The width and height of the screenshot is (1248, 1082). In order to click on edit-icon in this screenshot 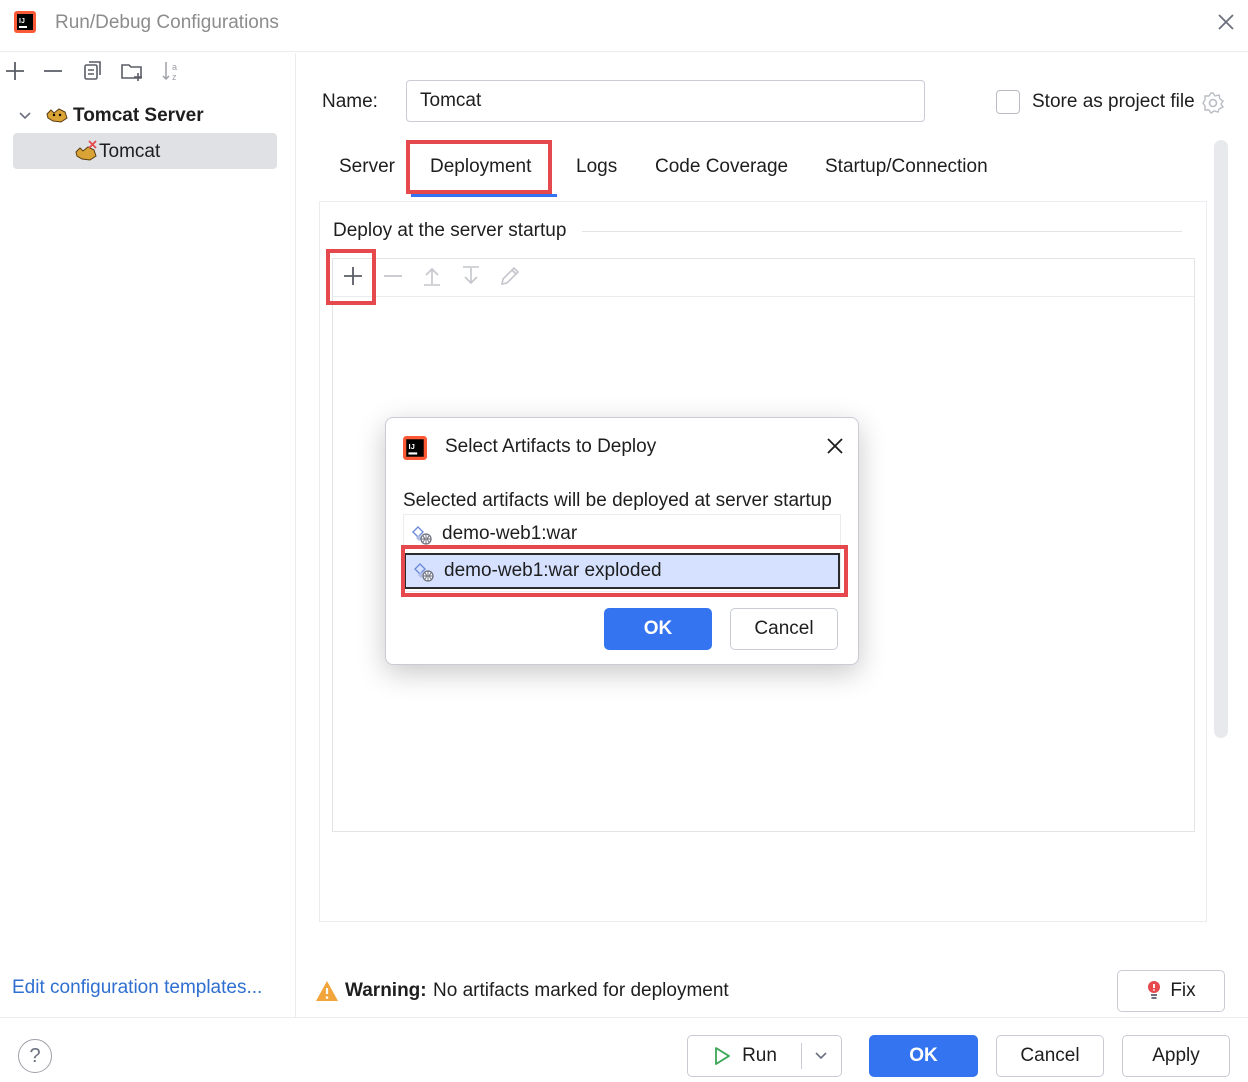, I will do `click(510, 276)`.